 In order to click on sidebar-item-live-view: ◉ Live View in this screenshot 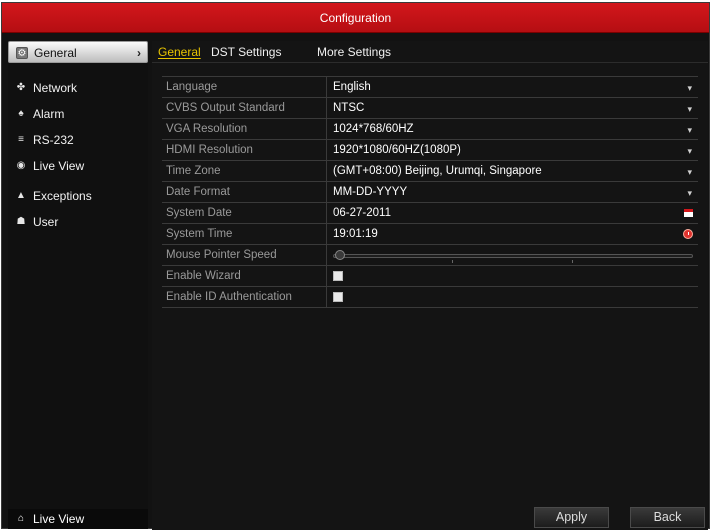, I will do `click(78, 166)`.